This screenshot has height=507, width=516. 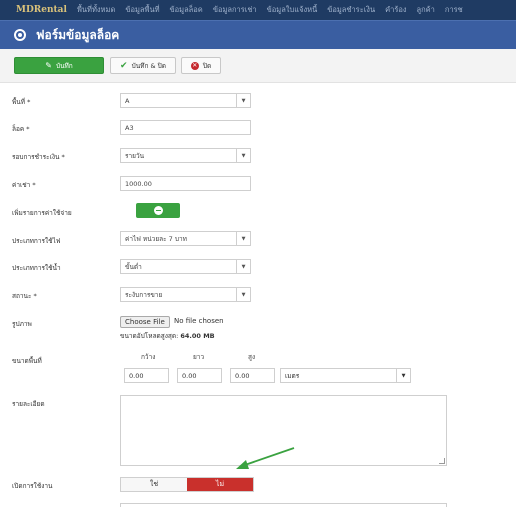 What do you see at coordinates (351, 10) in the screenshot?
I see `nav-item-payment-data: ข้อมูลชำระเงิน` at bounding box center [351, 10].